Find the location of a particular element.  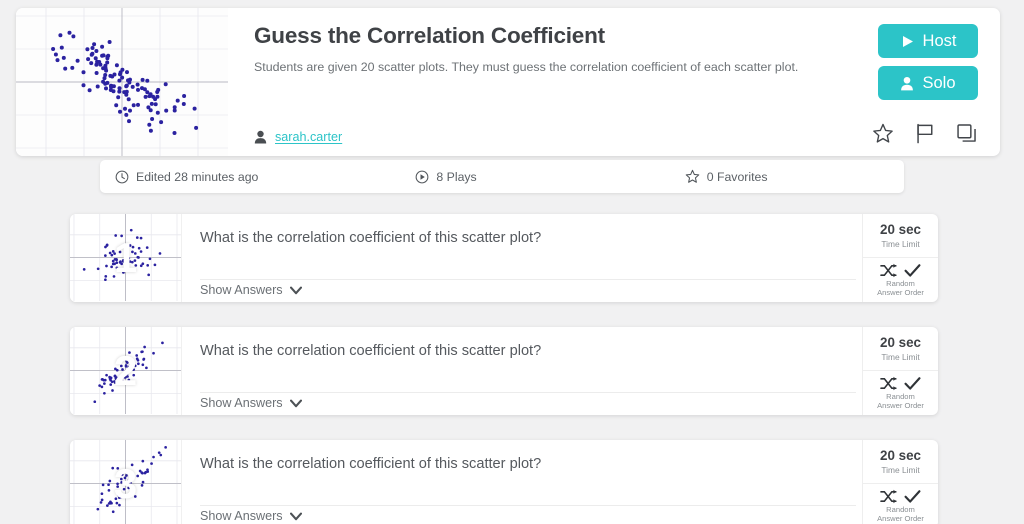

clock-icon is located at coordinates (122, 176).